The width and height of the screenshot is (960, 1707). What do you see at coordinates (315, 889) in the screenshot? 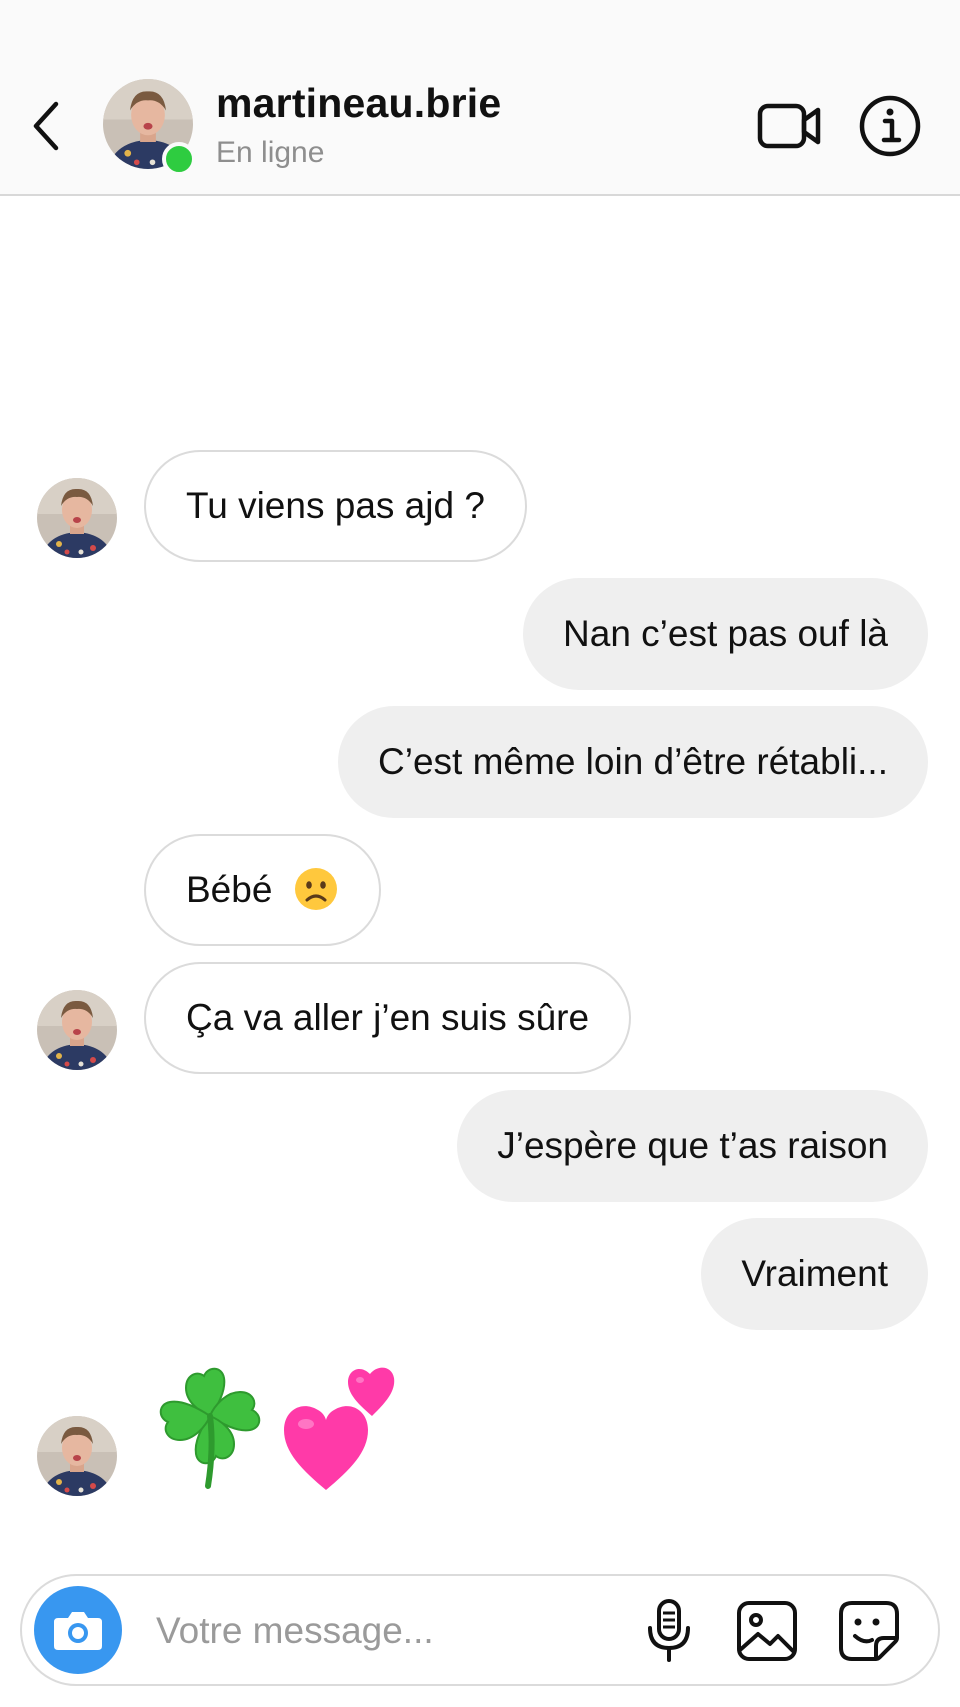
I see `sad-face-icon` at bounding box center [315, 889].